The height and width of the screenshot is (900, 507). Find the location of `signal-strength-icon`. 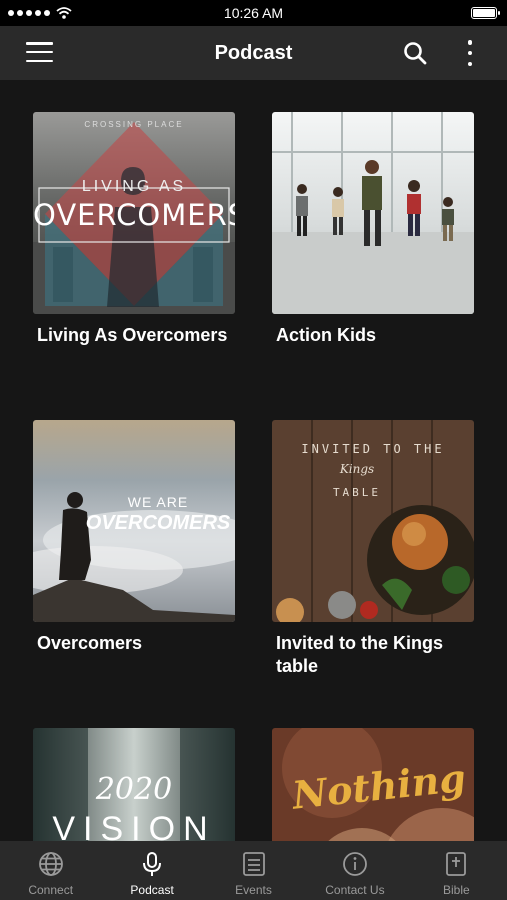

signal-strength-icon is located at coordinates (29, 13).